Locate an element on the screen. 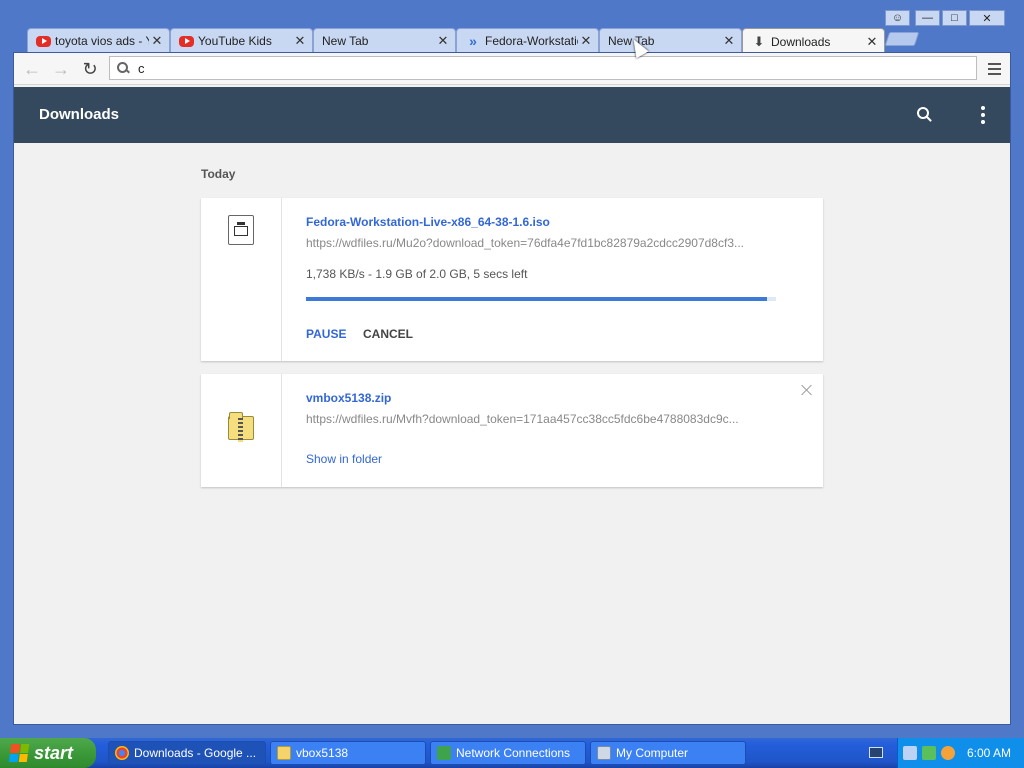 The image size is (1024, 768). clock: 6:00 AM is located at coordinates (989, 753).